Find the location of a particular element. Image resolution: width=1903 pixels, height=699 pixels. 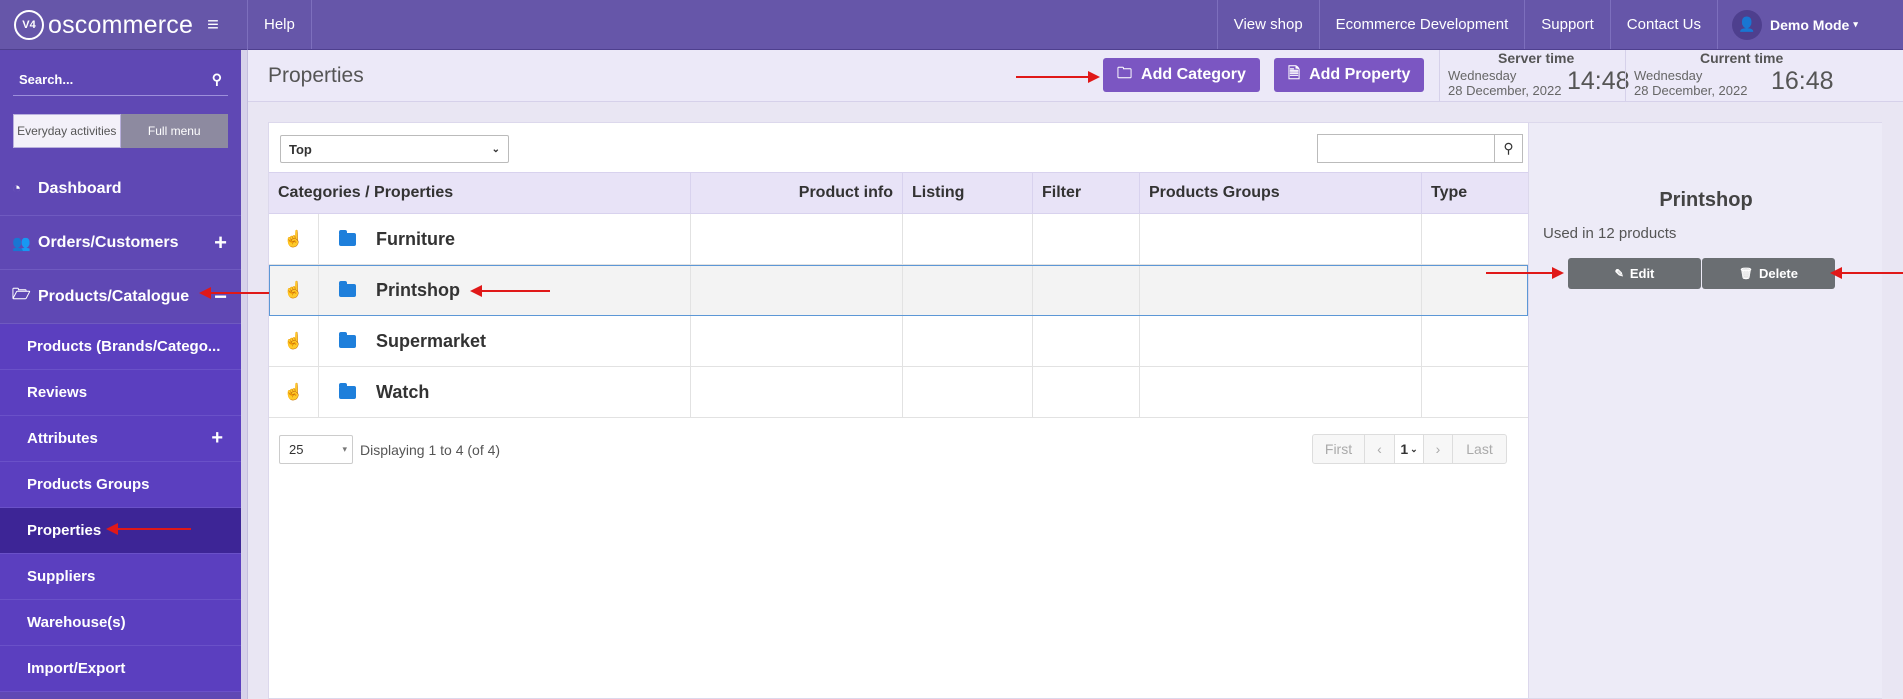

help-link: Help is located at coordinates (280, 24).